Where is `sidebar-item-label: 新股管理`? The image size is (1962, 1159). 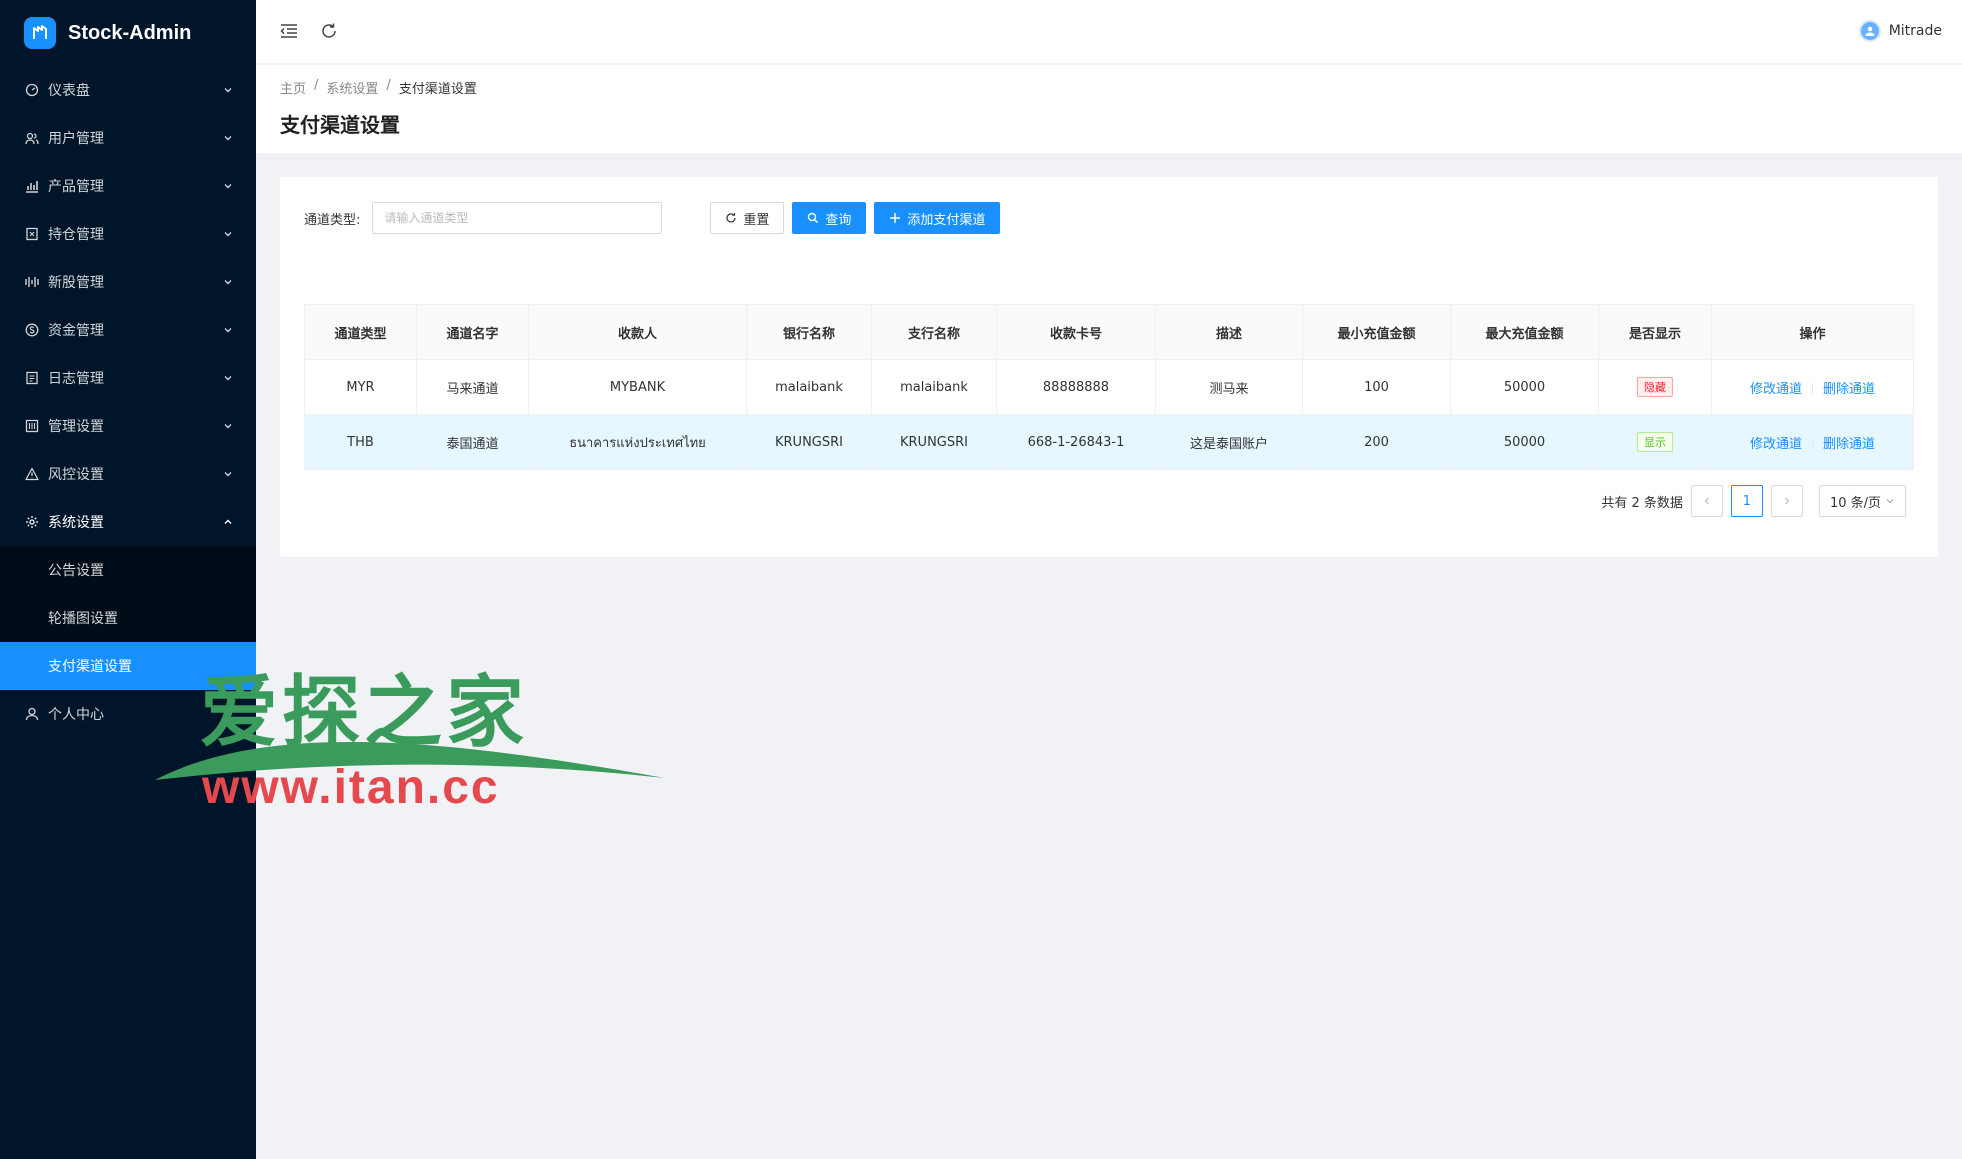 sidebar-item-label: 新股管理 is located at coordinates (76, 283).